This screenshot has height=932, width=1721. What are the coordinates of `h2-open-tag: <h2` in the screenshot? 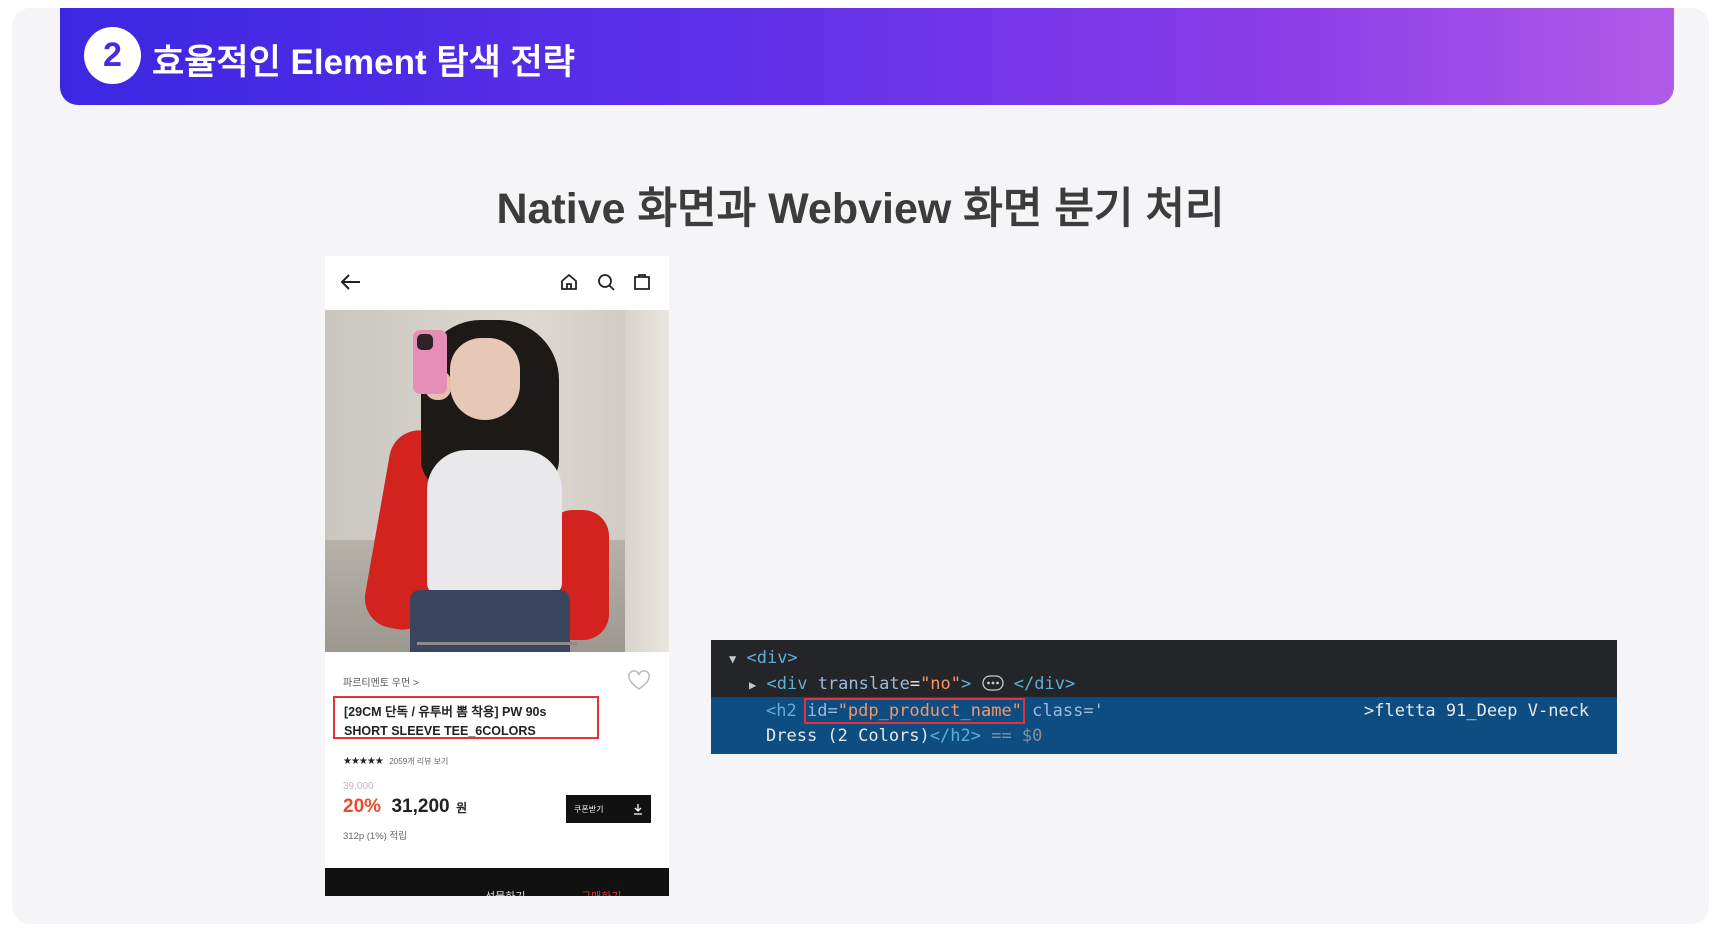 It's located at (781, 711).